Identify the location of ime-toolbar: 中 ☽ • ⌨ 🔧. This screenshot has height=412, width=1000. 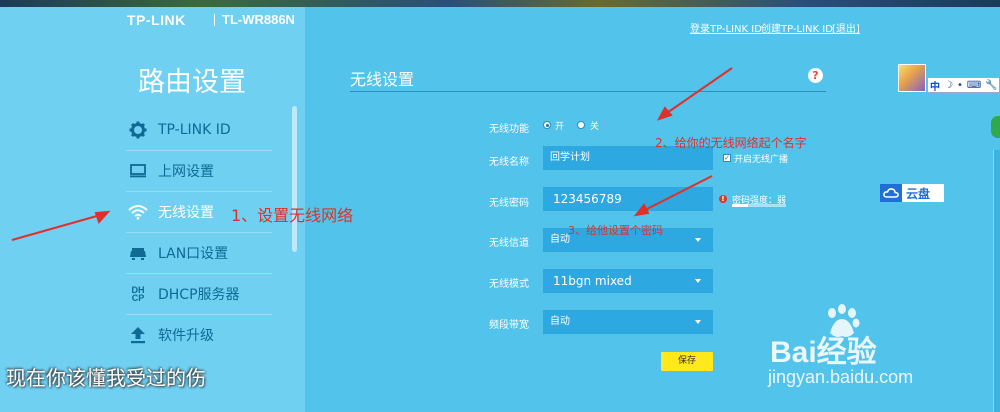
(963, 85).